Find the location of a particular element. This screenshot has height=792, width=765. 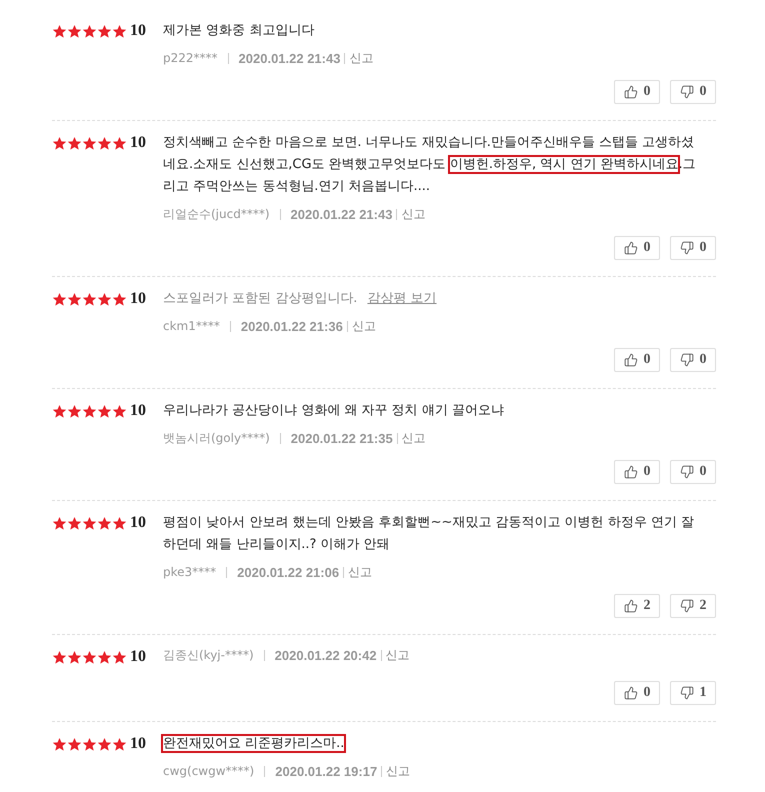

highlighted-text: 완전재밌어요 리준평카리스마.. is located at coordinates (253, 743).